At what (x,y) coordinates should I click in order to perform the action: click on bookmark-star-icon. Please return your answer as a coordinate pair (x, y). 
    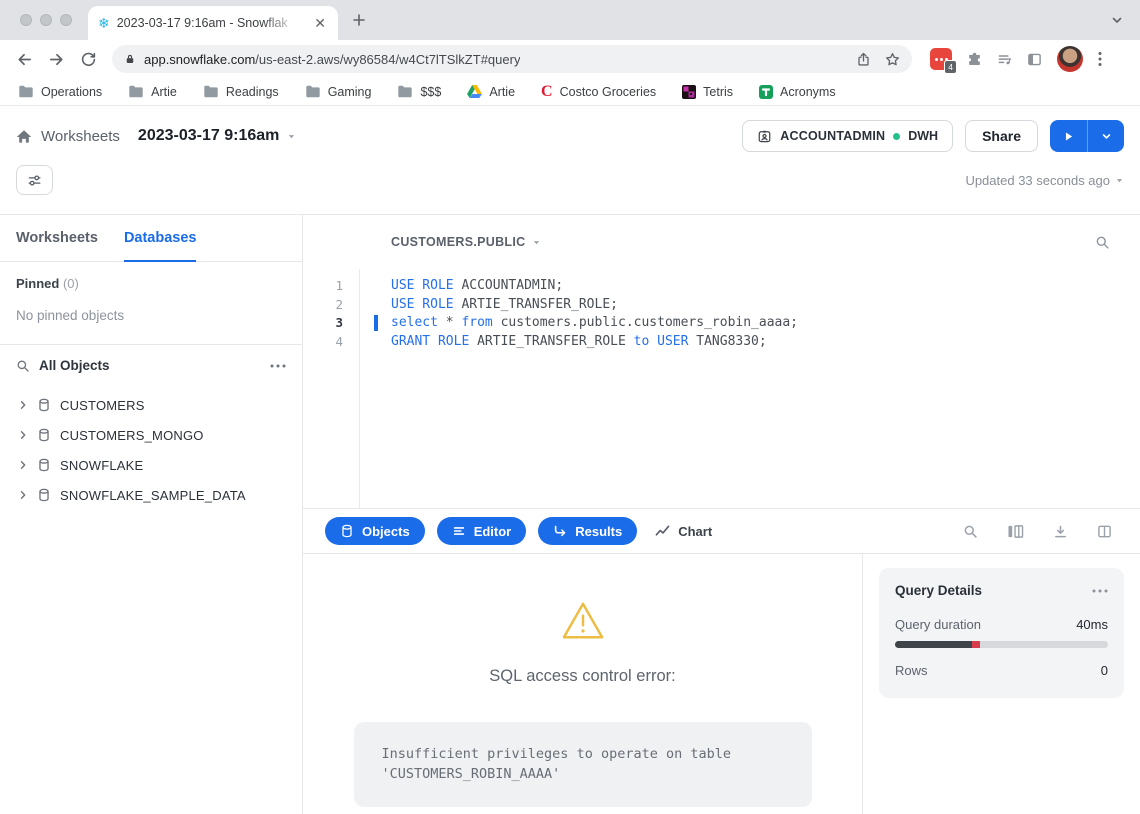
    Looking at the image, I should click on (892, 59).